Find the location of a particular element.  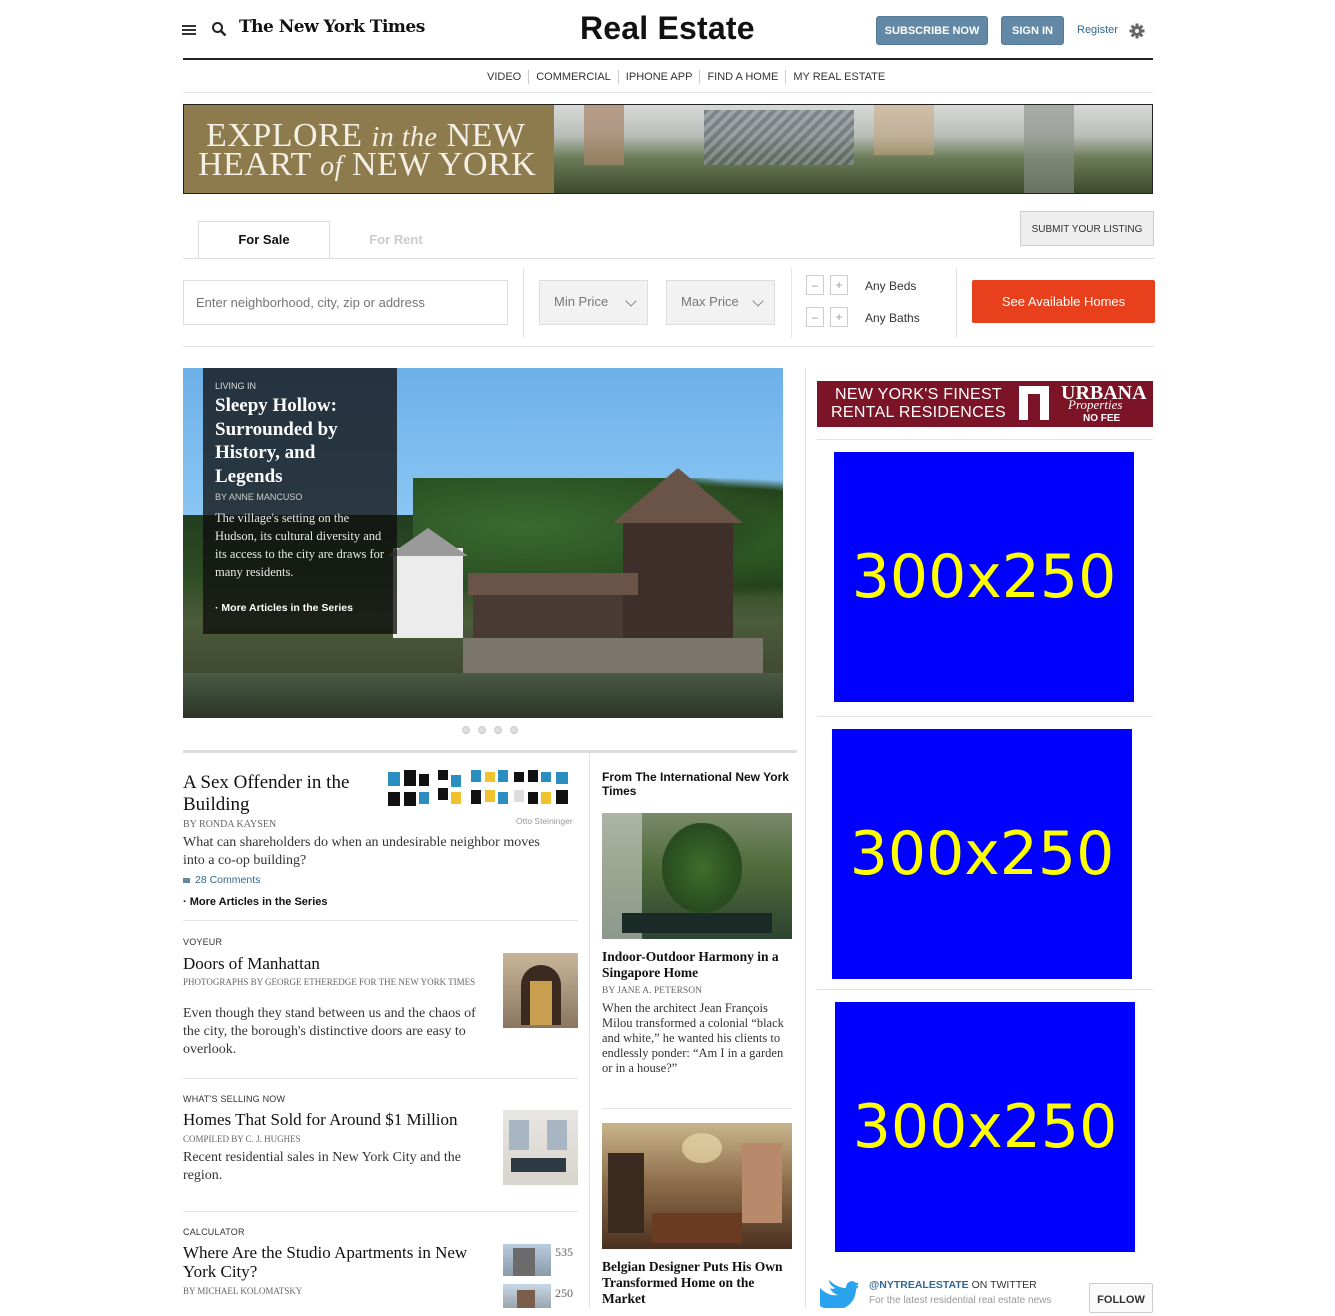

story-headline: Doors of Manhattan is located at coordinates (251, 964).